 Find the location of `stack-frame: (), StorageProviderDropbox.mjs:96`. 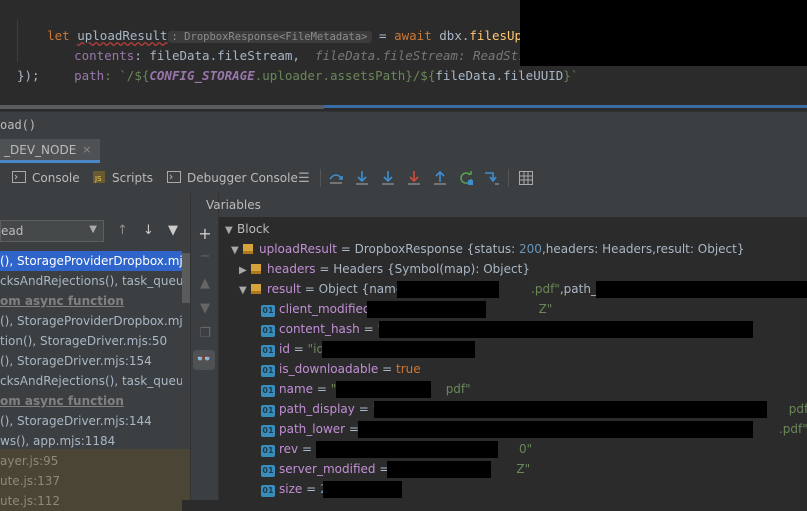

stack-frame: (), StorageProviderDropbox.mjs:96 is located at coordinates (91, 261).